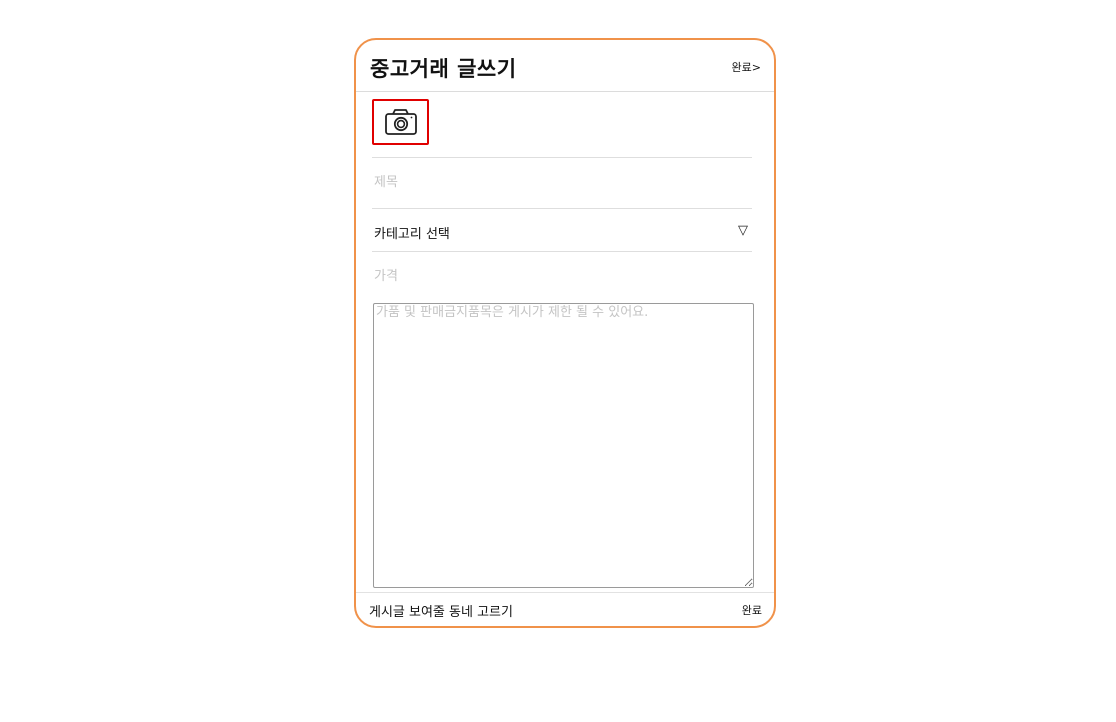  I want to click on title-input, so click(562, 182).